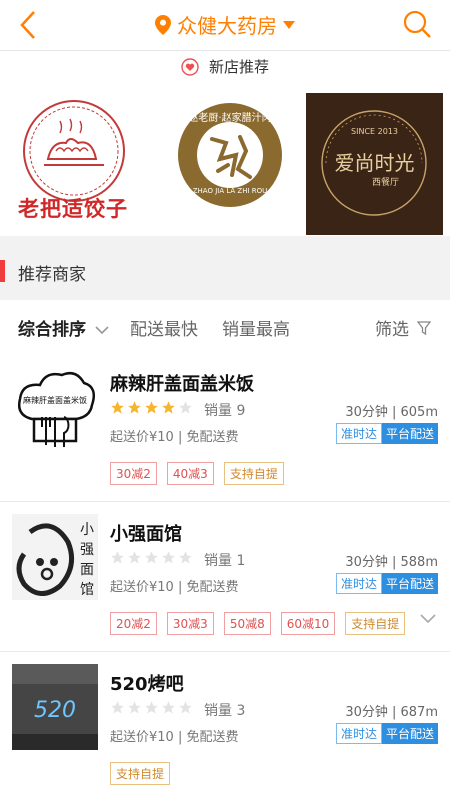 The height and width of the screenshot is (800, 450). Describe the element at coordinates (256, 327) in the screenshot. I see `sort-sales-tab: 销量最高` at that location.